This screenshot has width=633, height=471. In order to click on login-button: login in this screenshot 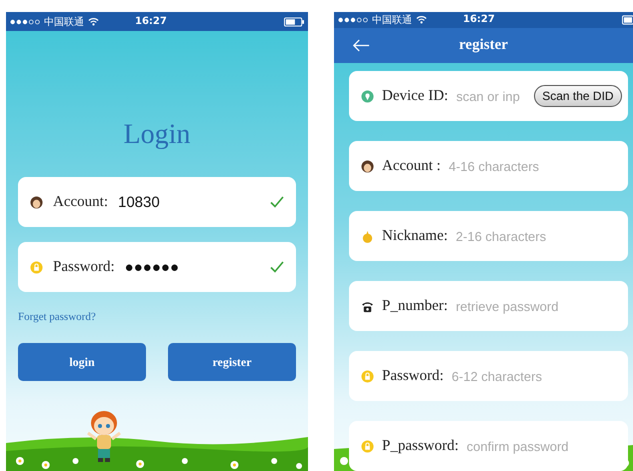, I will do `click(82, 362)`.